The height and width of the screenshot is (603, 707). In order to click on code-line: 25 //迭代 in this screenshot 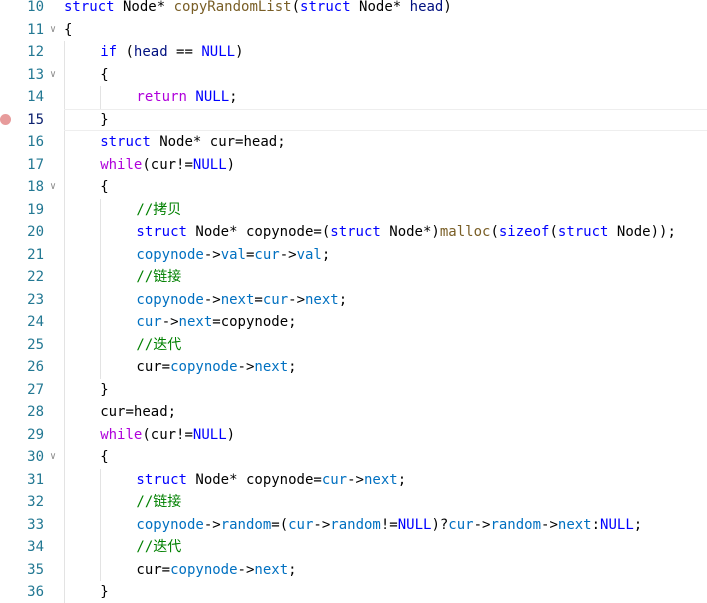, I will do `click(353, 345)`.